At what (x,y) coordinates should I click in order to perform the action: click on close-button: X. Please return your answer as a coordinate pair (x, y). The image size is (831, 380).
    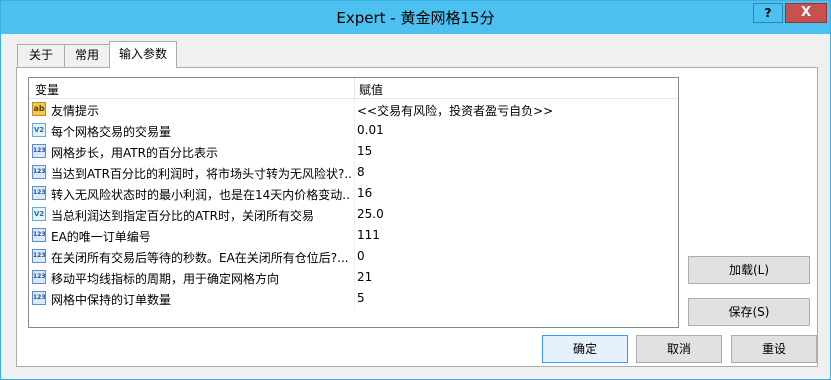
    Looking at the image, I should click on (806, 13).